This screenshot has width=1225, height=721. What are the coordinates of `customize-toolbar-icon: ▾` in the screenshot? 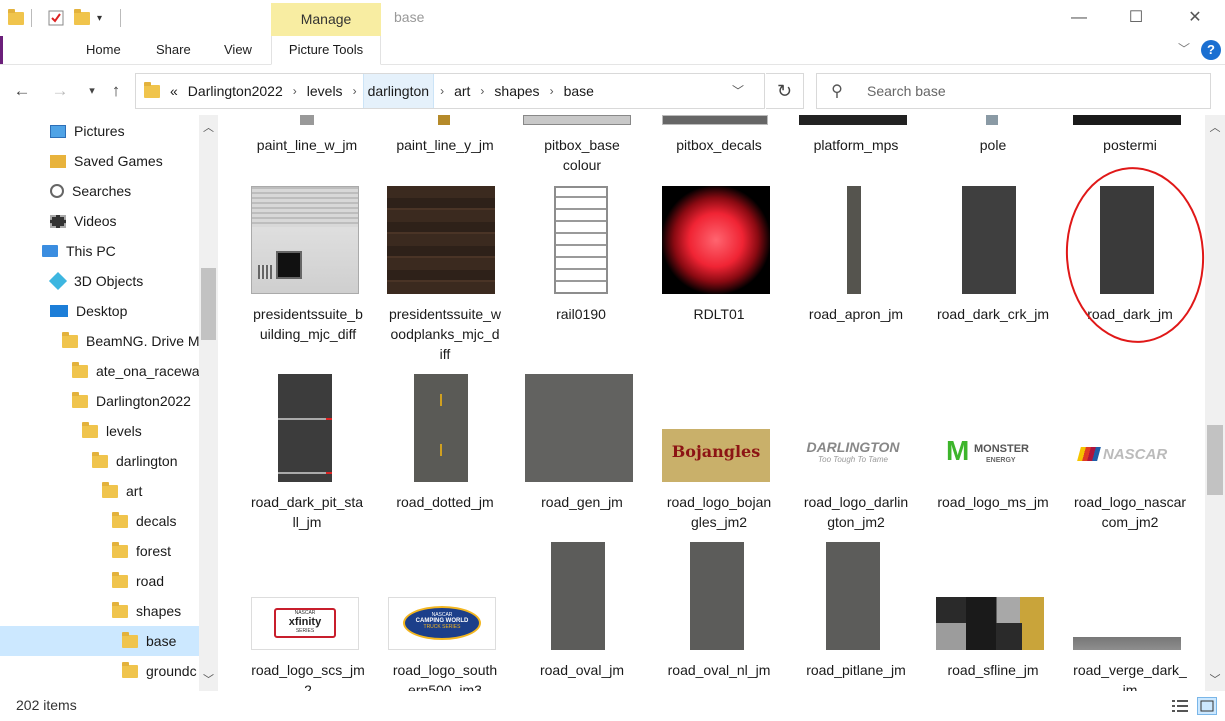 It's located at (99, 18).